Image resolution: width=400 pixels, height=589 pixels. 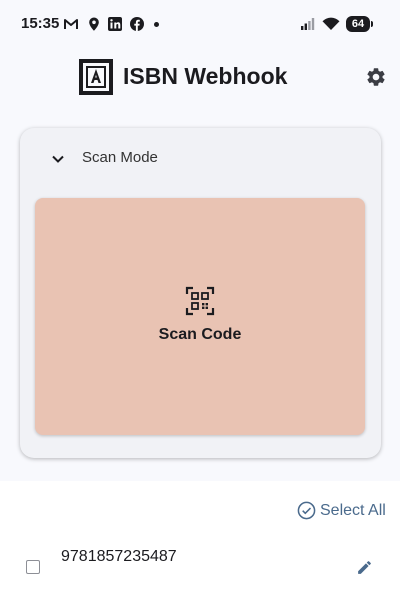 I want to click on location-pin-icon, so click(x=94, y=24).